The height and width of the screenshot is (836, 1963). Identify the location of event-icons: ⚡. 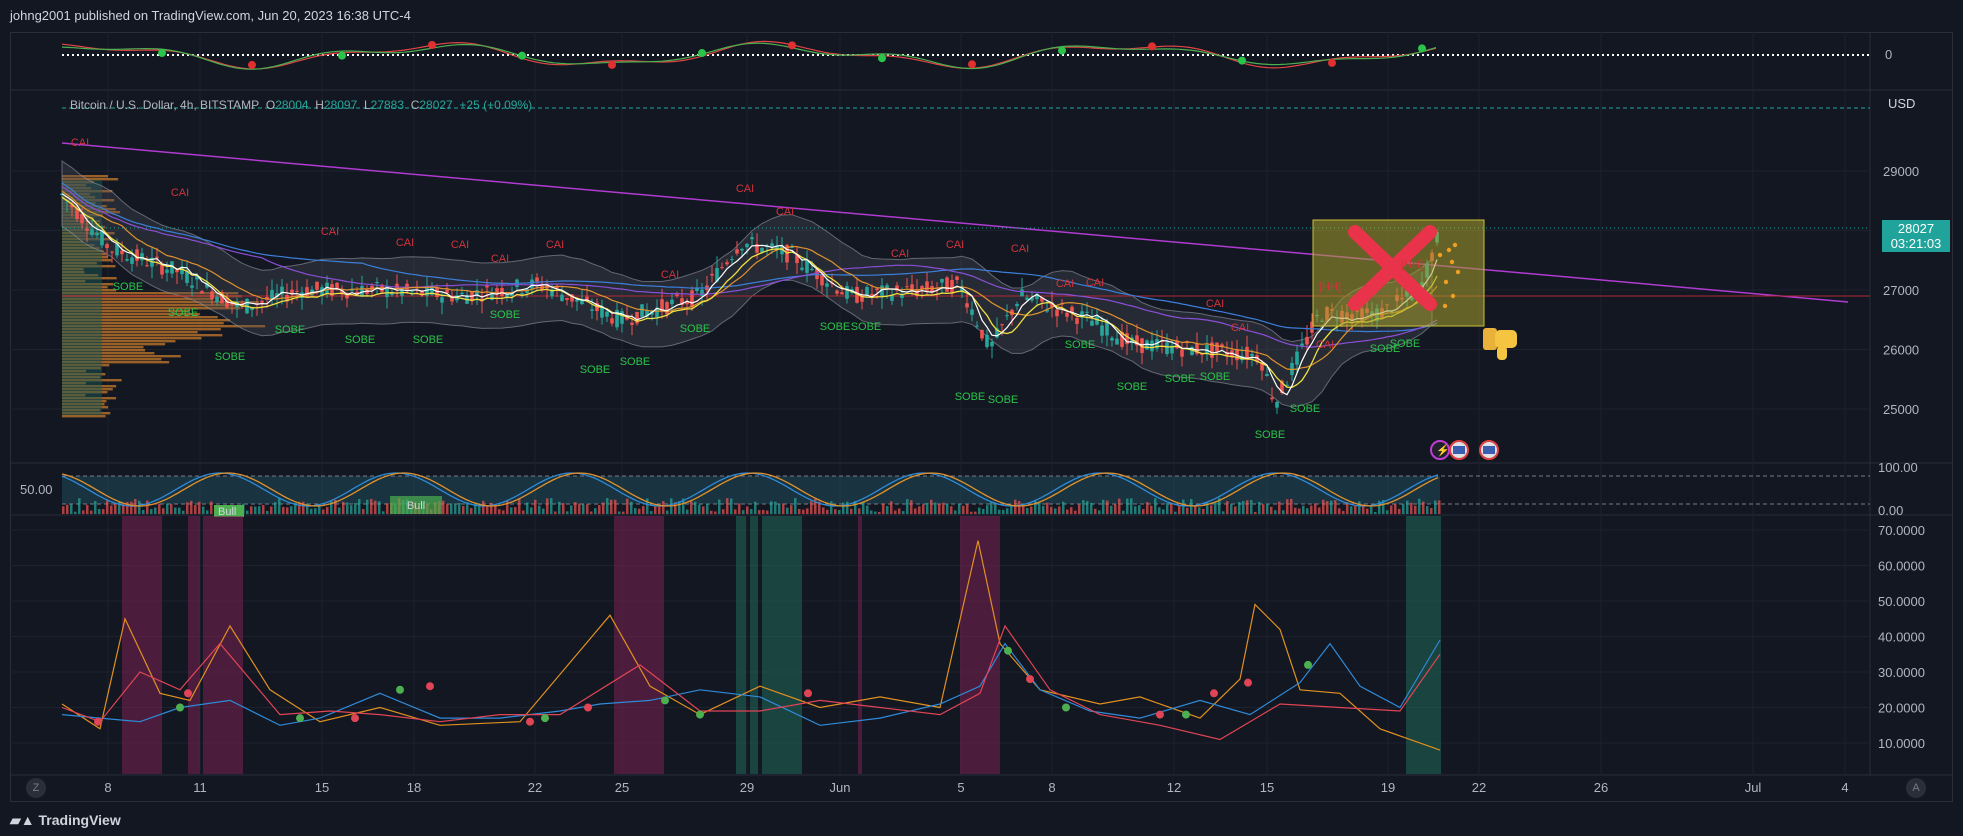
(1464, 450).